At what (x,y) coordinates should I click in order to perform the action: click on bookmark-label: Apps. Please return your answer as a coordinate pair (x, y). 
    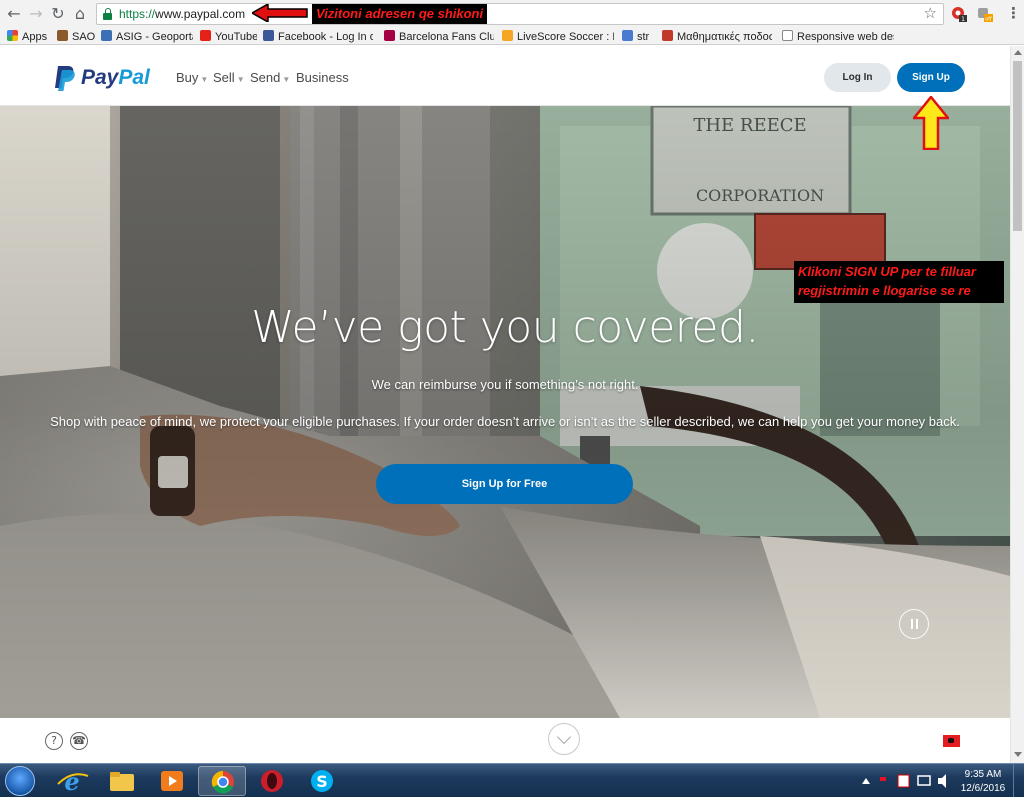
    Looking at the image, I should click on (35, 37).